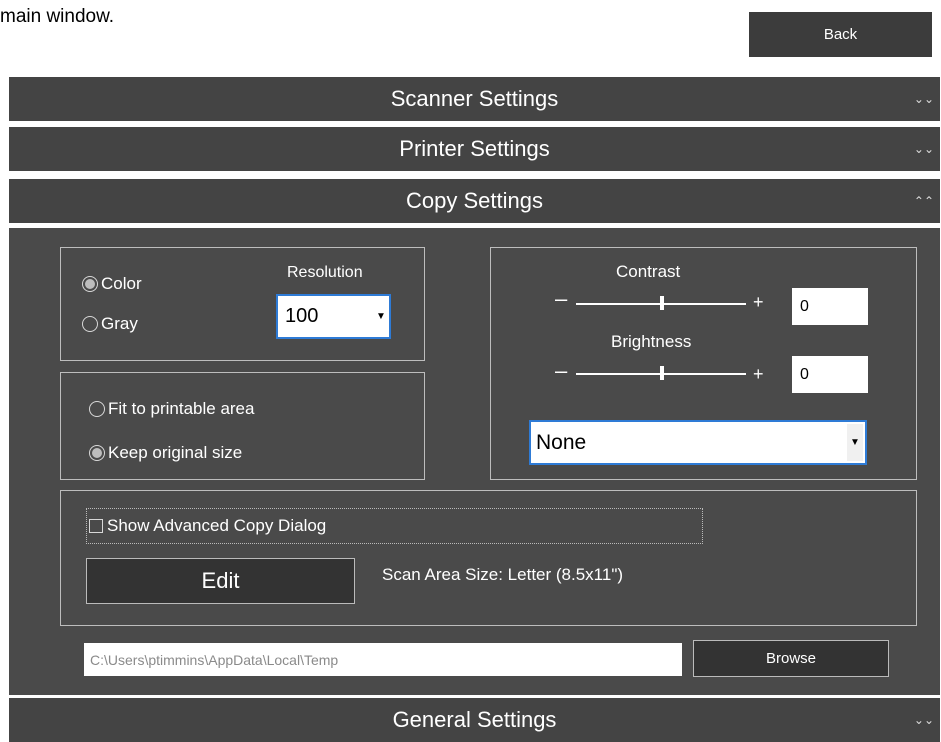 The height and width of the screenshot is (742, 941). Describe the element at coordinates (758, 374) in the screenshot. I see `brightness-plus: +` at that location.